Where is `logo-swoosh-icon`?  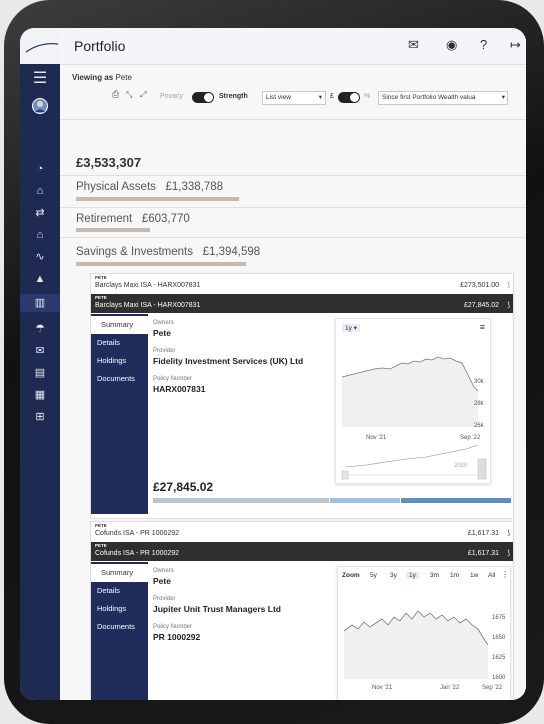
logo-swoosh-icon is located at coordinates (42, 48).